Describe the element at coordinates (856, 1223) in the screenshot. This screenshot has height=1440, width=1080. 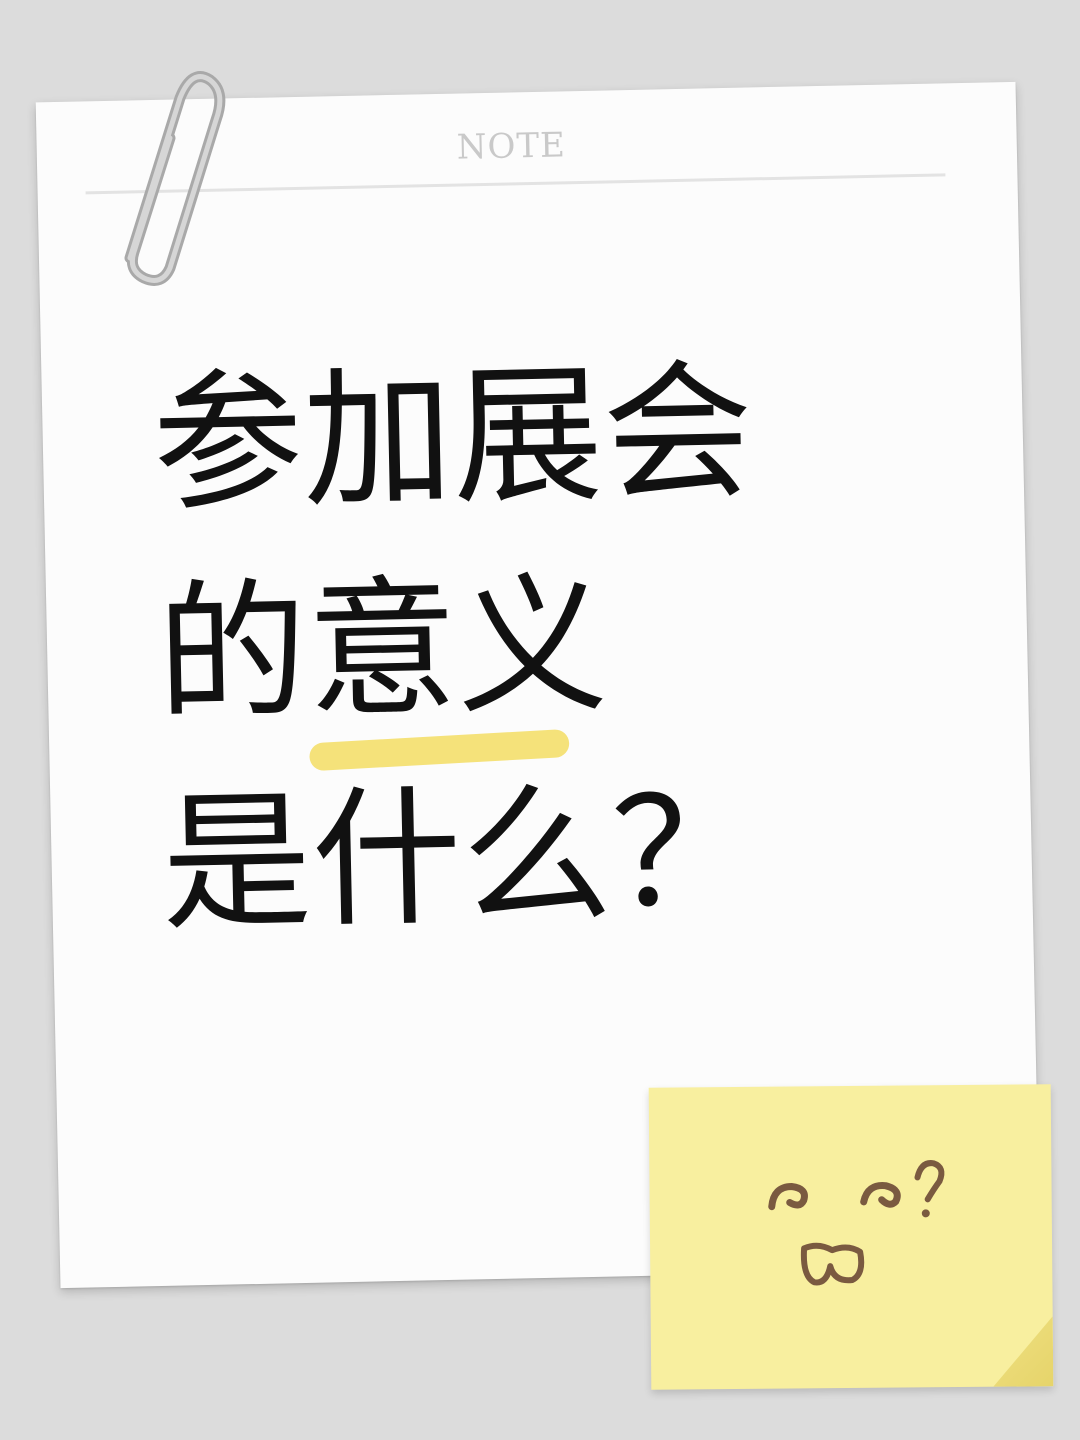
I see `confused-face-icon` at that location.